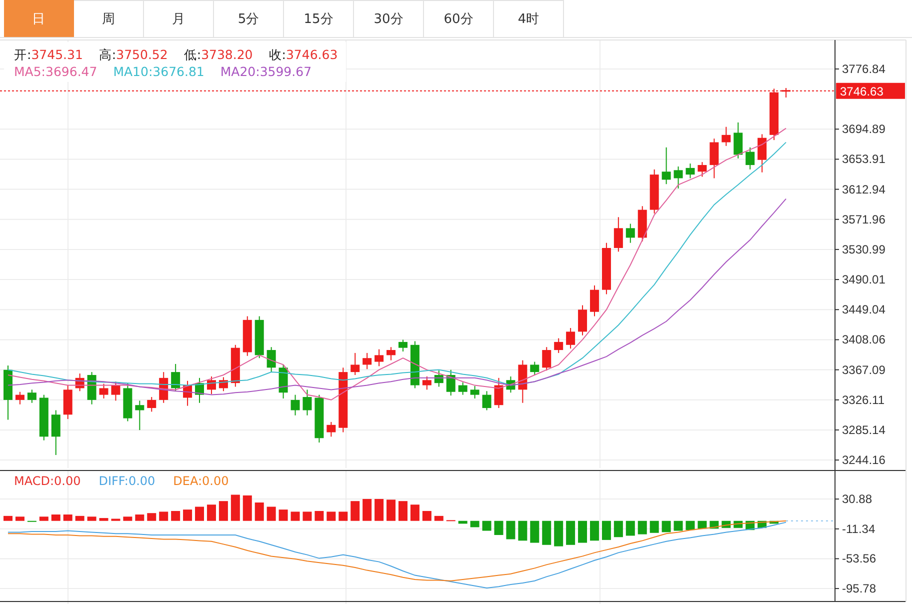 Image resolution: width=912 pixels, height=604 pixels. Describe the element at coordinates (158, 71) in the screenshot. I see `moving-average-legend-item: MA10:3676.81` at that location.